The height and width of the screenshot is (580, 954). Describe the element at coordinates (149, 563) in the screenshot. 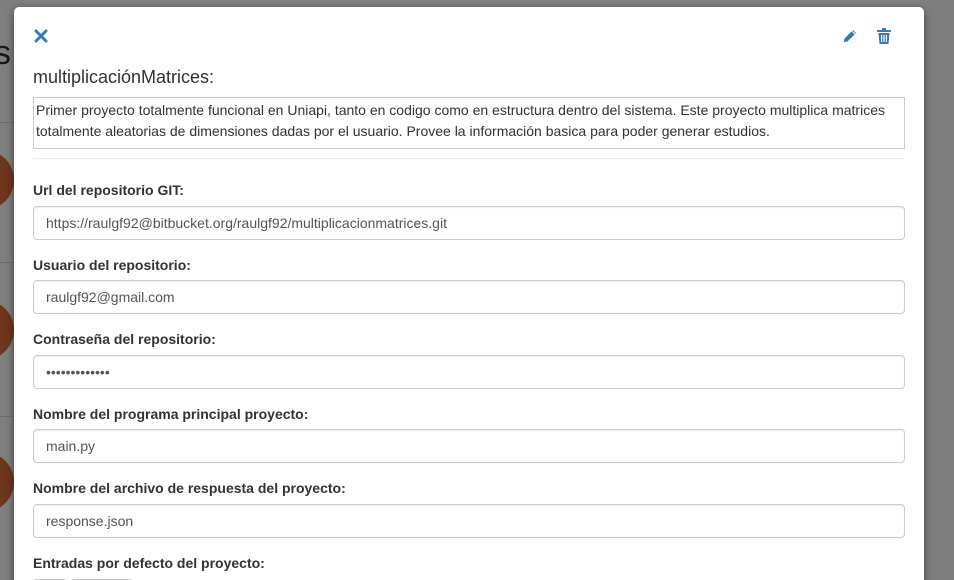

I see `default-inputs-label: Entradas por defecto del proyecto:` at that location.